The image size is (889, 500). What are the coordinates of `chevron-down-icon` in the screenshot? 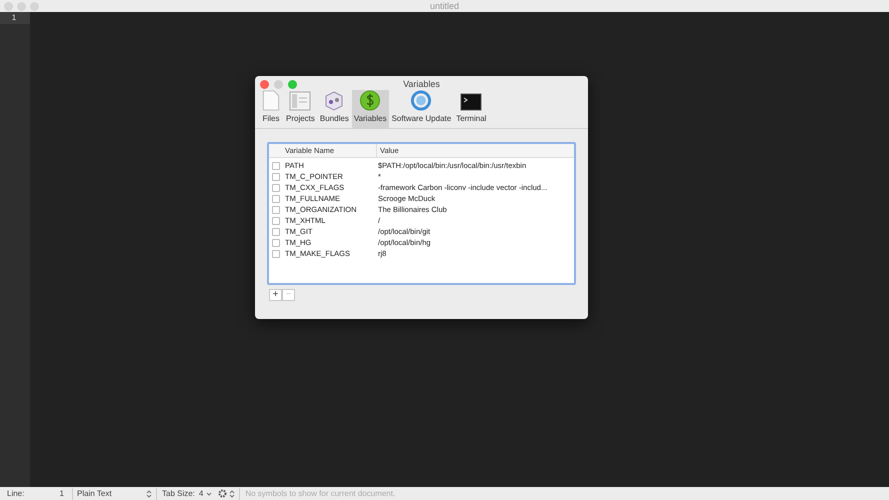 It's located at (209, 494).